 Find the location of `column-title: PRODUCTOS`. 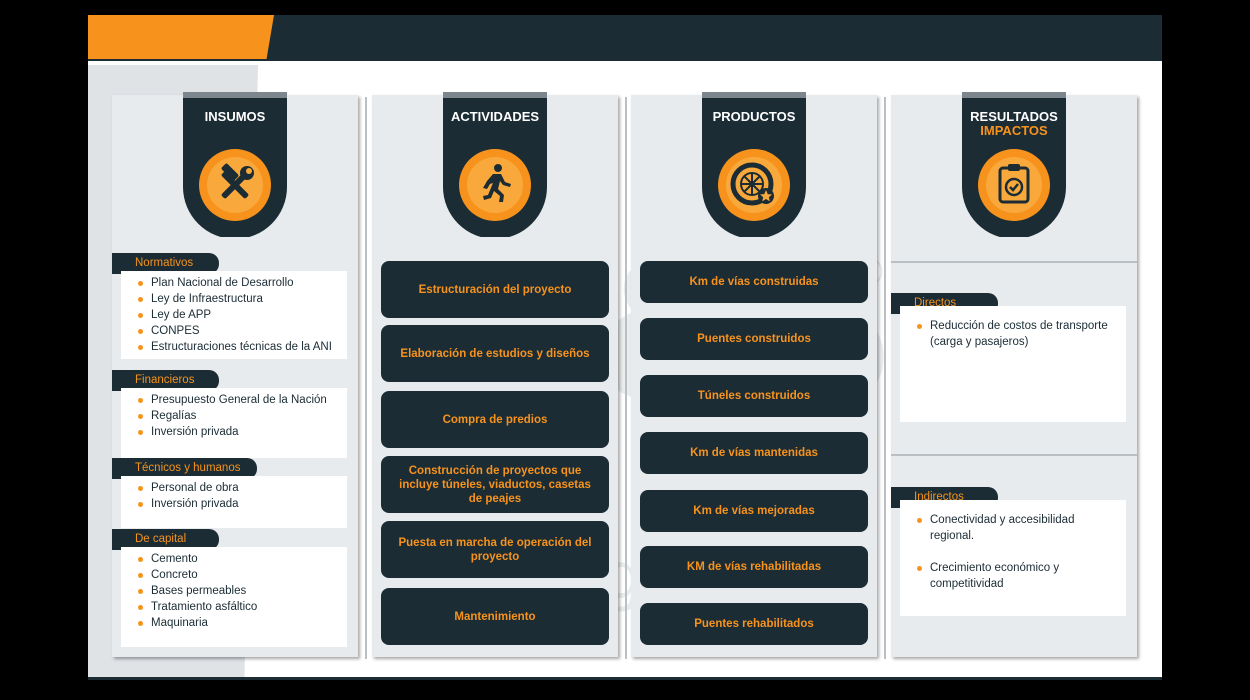

column-title: PRODUCTOS is located at coordinates (754, 116).